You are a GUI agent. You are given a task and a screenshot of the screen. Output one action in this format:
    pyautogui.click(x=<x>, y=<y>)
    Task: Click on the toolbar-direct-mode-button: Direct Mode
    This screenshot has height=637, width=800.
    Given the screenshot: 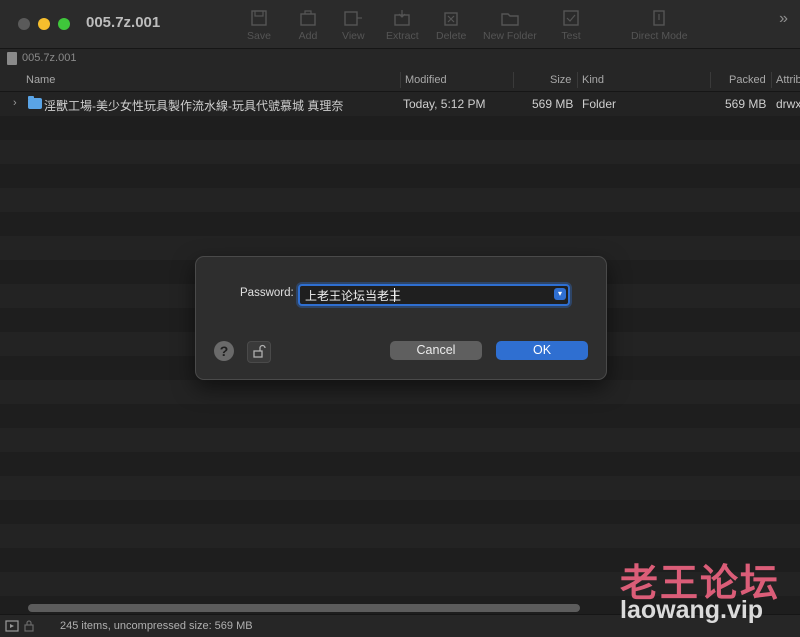 What is the action you would take?
    pyautogui.click(x=659, y=25)
    